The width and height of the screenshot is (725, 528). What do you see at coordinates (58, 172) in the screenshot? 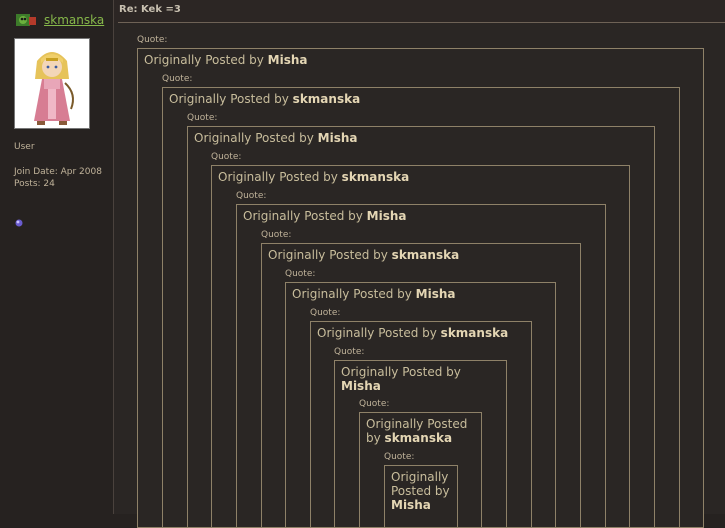
I see `join-date: Join Date: Apr 2008` at bounding box center [58, 172].